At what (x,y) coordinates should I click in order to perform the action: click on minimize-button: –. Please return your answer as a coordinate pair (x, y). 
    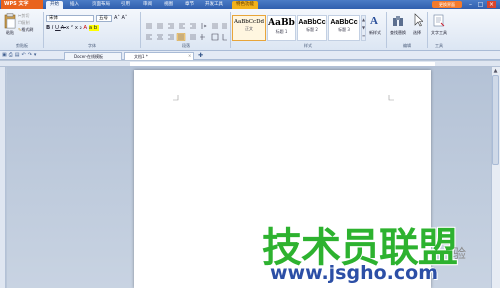
    Looking at the image, I should click on (470, 4).